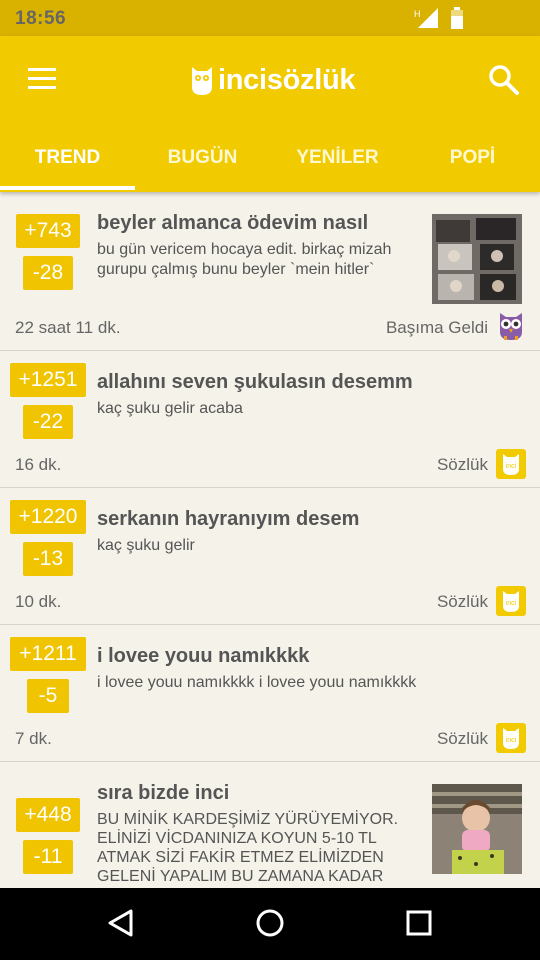 Image resolution: width=540 pixels, height=960 pixels. What do you see at coordinates (48, 654) in the screenshot?
I see `upvote-button: +1211` at bounding box center [48, 654].